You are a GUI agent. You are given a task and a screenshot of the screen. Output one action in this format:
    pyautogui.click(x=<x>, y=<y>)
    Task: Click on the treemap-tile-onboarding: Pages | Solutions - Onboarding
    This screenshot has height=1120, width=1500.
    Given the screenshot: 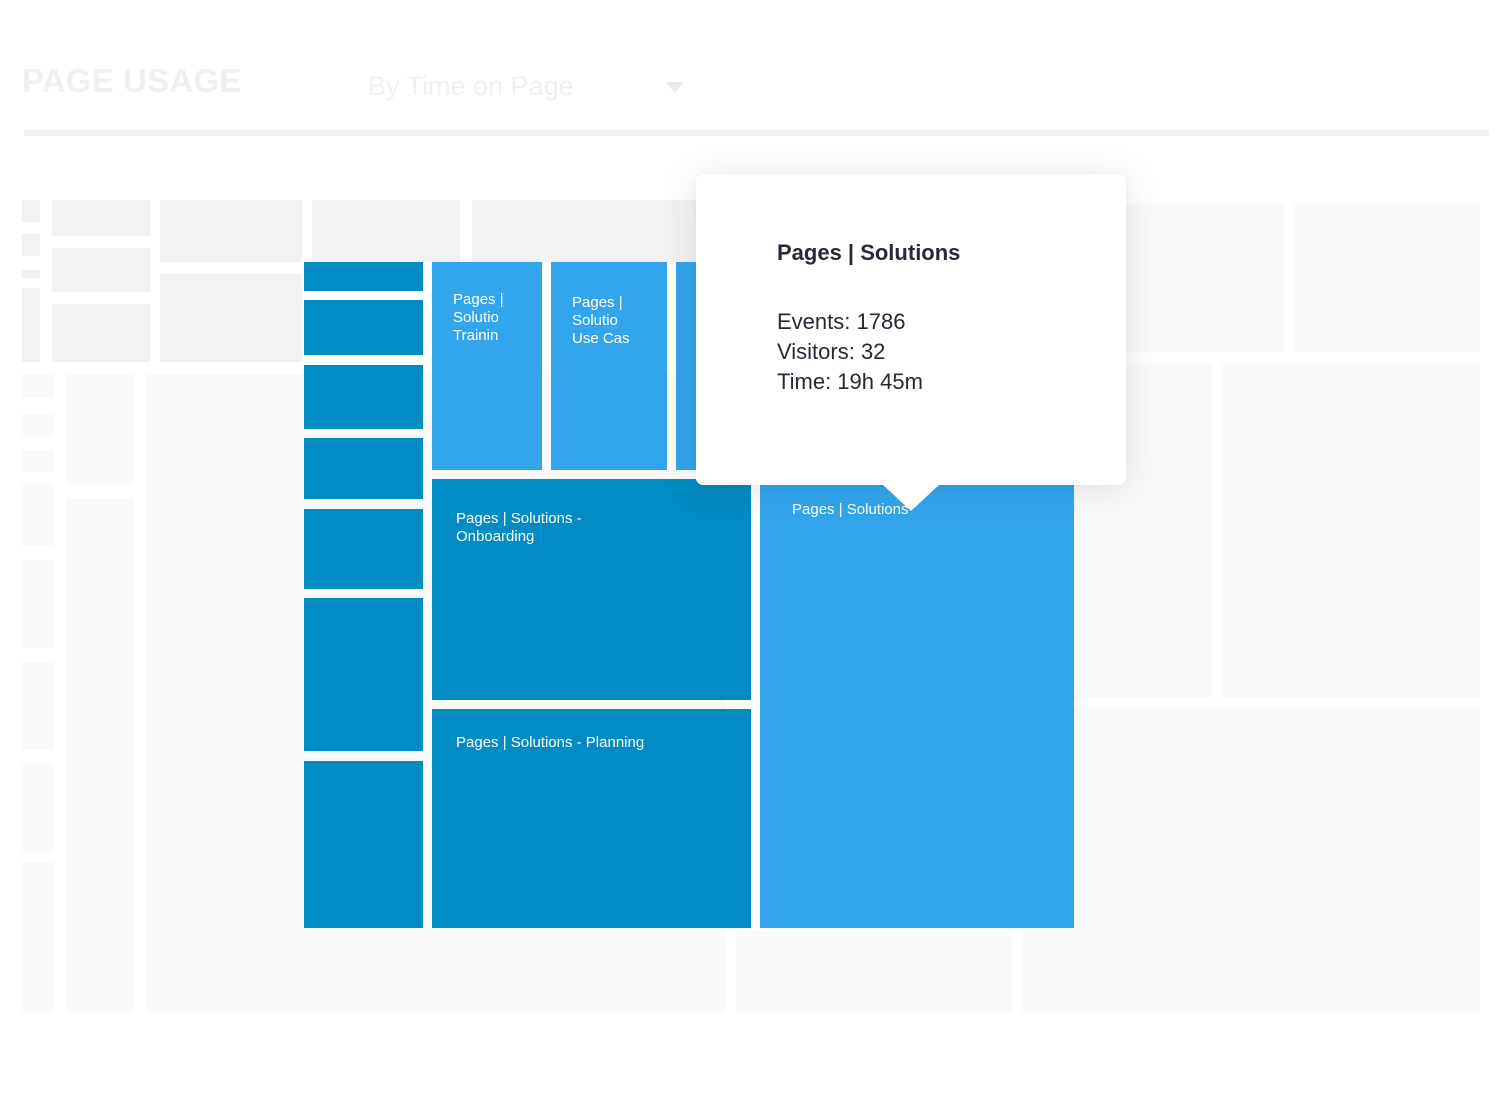 What is the action you would take?
    pyautogui.click(x=591, y=589)
    